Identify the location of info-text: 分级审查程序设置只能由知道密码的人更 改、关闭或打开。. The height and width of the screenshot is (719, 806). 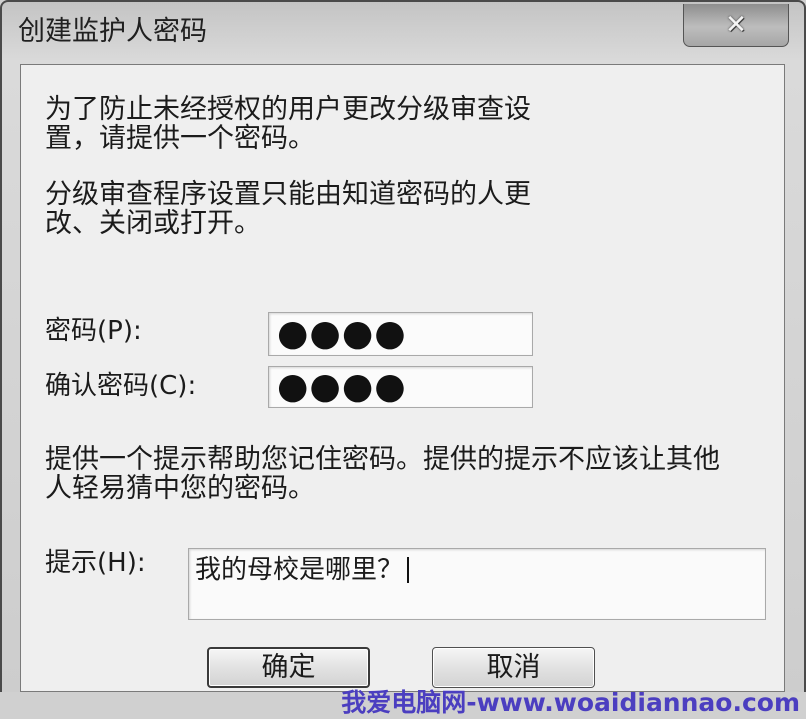
(288, 209).